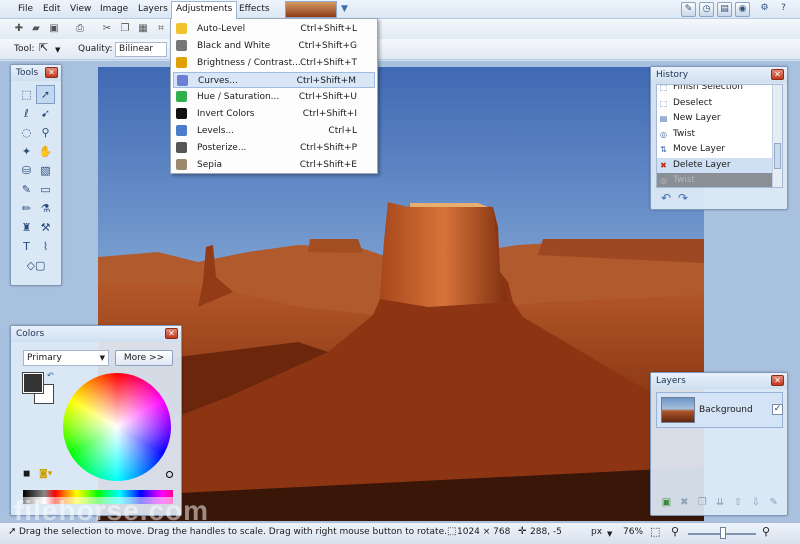 This screenshot has height=544, width=800. What do you see at coordinates (719, 90) in the screenshot?
I see `history-item: ⬚ Finish Selection` at bounding box center [719, 90].